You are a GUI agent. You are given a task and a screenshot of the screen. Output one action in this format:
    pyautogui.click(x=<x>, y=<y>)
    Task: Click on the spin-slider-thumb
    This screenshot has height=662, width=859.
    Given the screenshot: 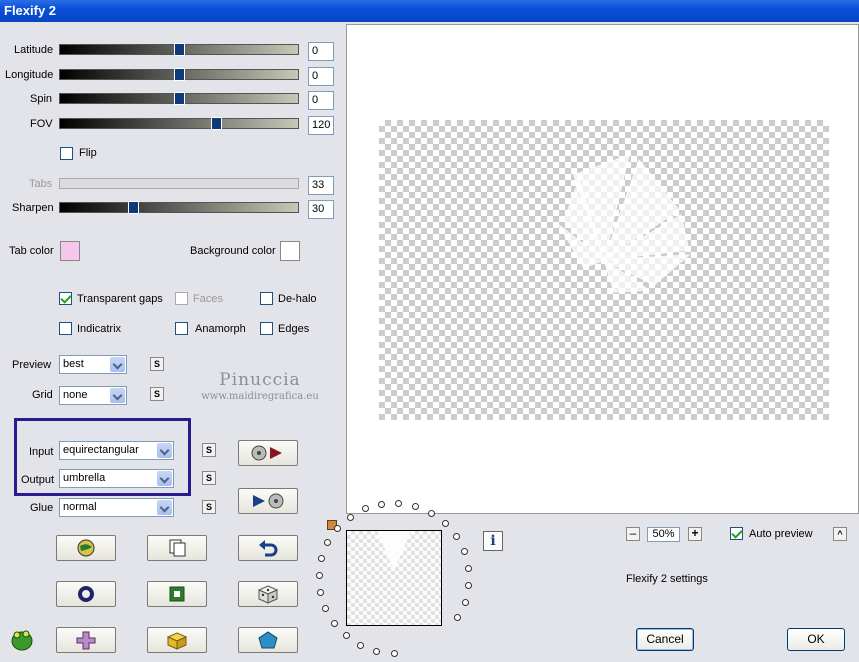 What is the action you would take?
    pyautogui.click(x=179, y=98)
    